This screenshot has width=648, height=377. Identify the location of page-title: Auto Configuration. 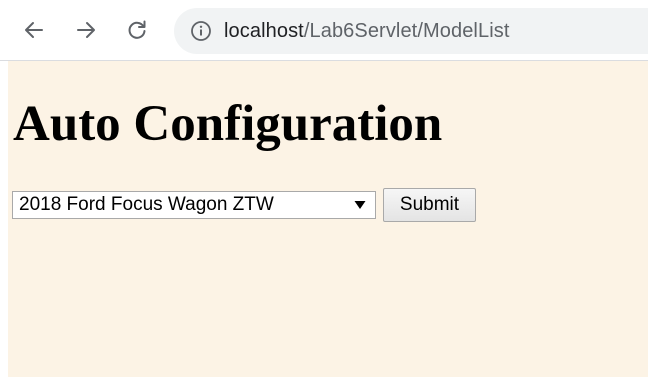
(228, 124).